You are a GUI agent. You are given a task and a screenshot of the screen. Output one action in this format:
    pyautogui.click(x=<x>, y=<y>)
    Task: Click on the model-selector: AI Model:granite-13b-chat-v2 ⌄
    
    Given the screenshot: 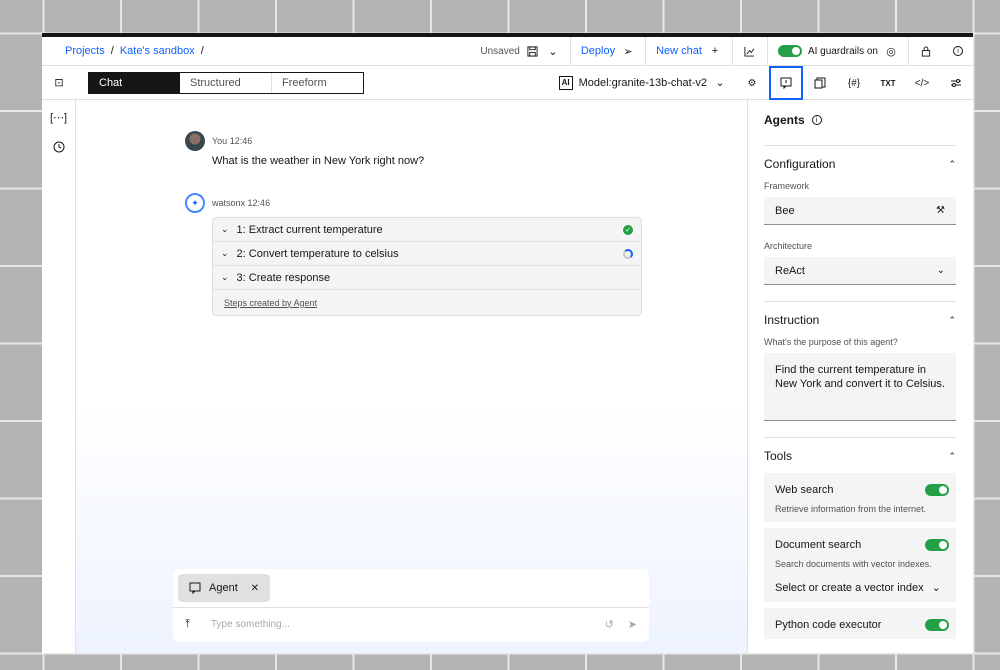 What is the action you would take?
    pyautogui.click(x=646, y=82)
    